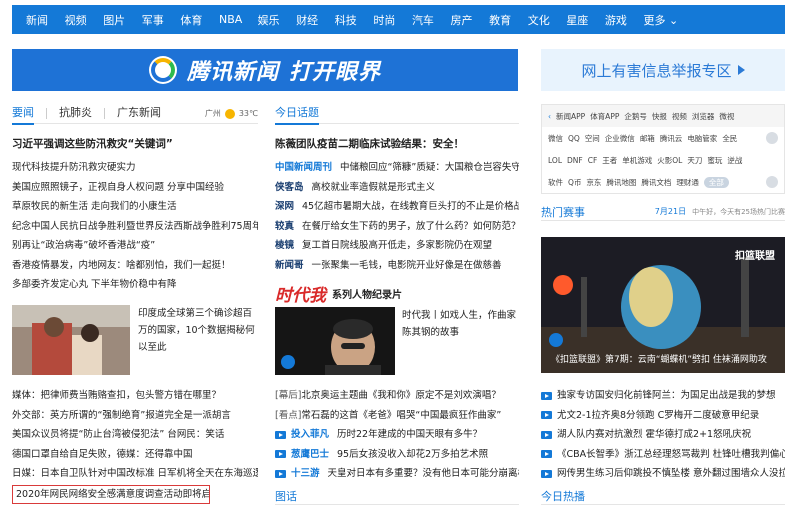 Image resolution: width=800 pixels, height=505 pixels. Describe the element at coordinates (231, 113) in the screenshot. I see `weather-widget: 广州 33℃` at that location.